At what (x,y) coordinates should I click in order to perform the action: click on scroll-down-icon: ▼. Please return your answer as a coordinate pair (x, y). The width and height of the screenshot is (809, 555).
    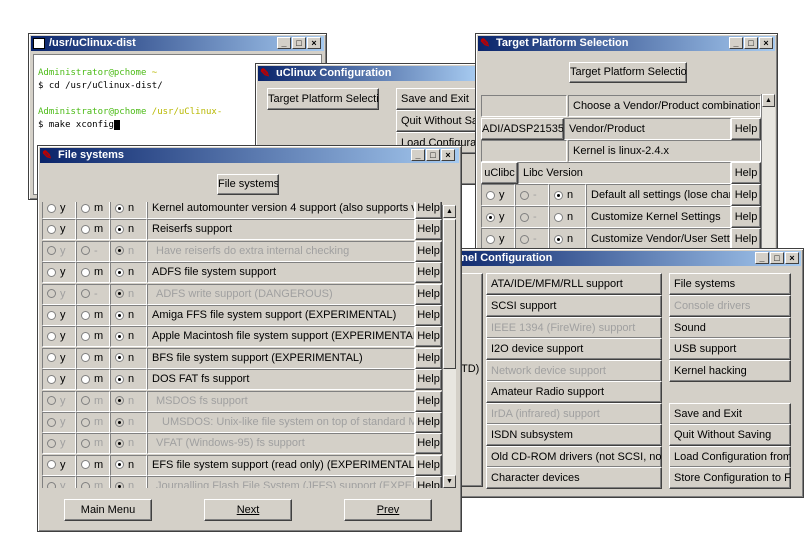
    Looking at the image, I should click on (449, 481).